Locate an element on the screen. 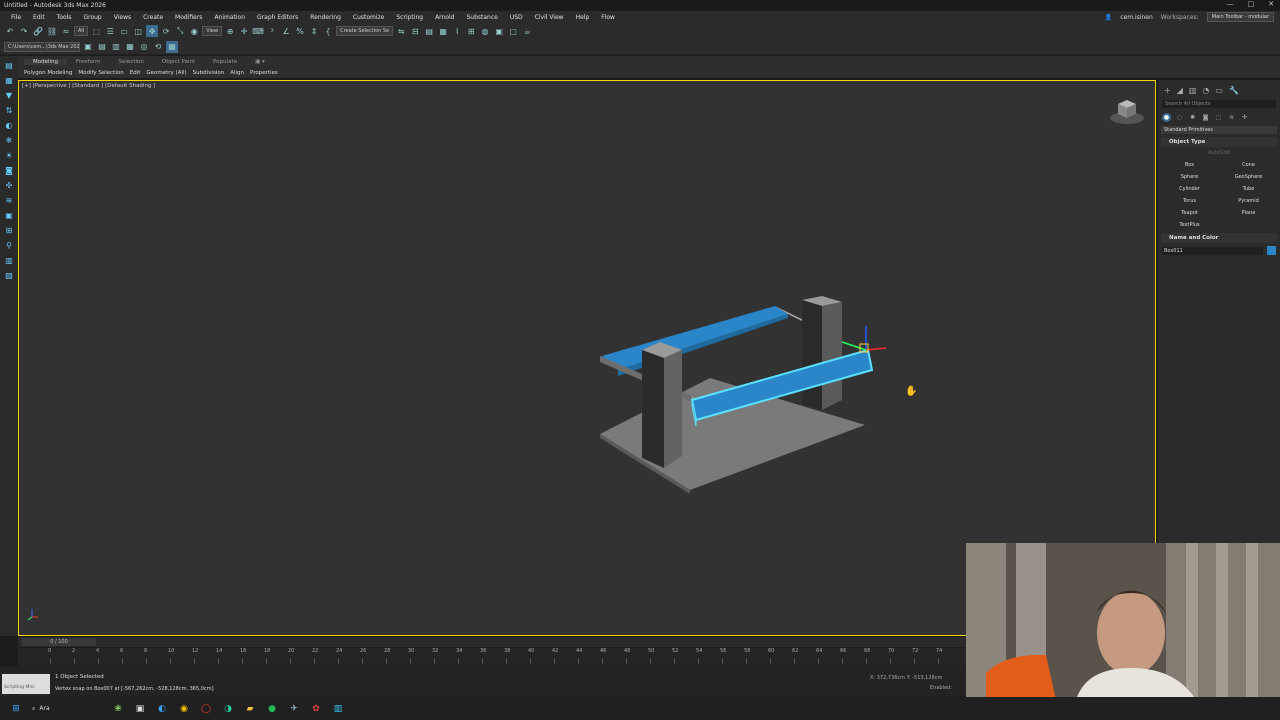 The image size is (1280, 720). teapot-button: Teapot is located at coordinates (1189, 213).